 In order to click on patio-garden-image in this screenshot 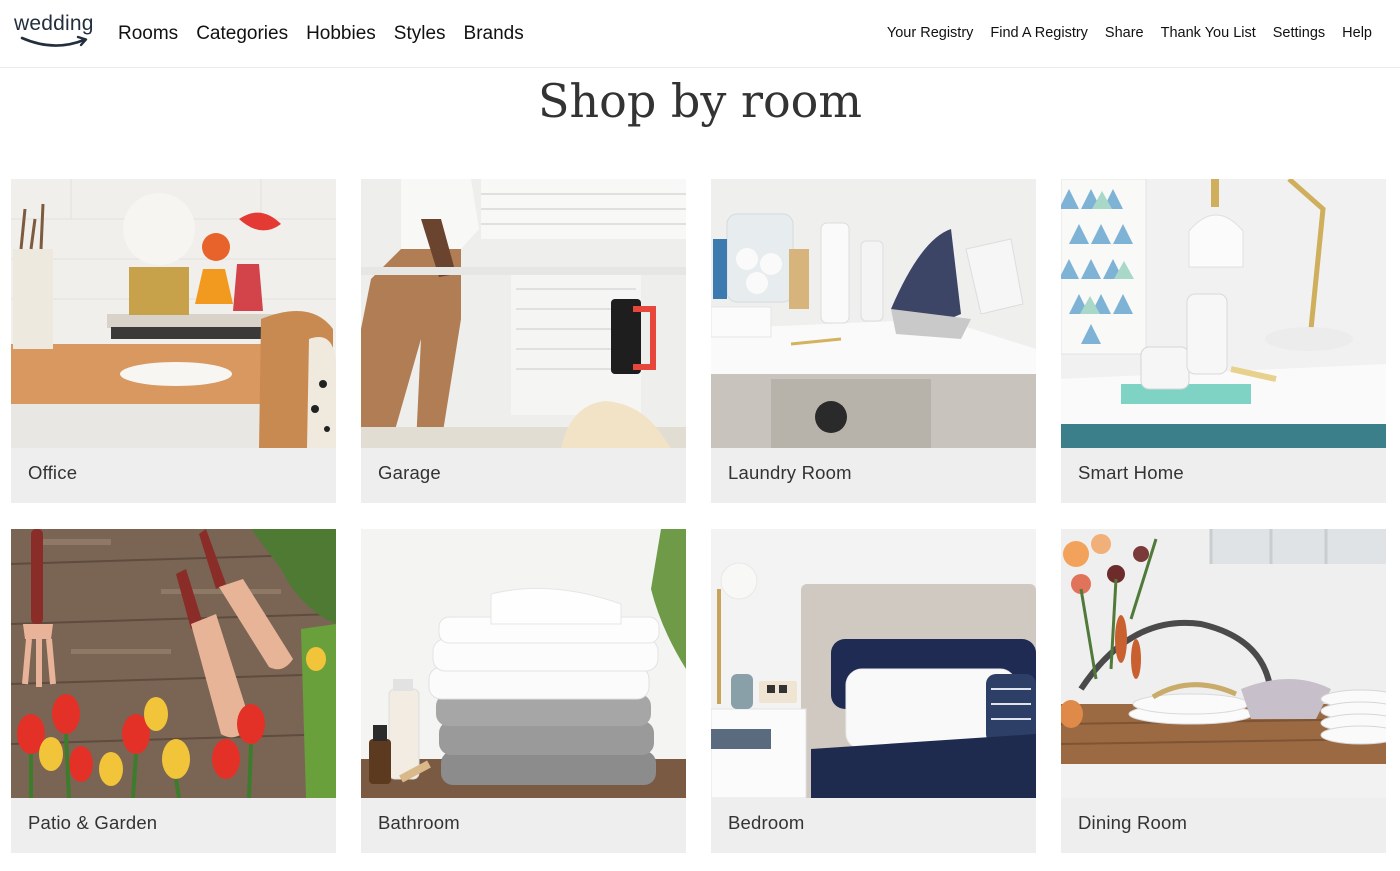, I will do `click(173, 663)`.